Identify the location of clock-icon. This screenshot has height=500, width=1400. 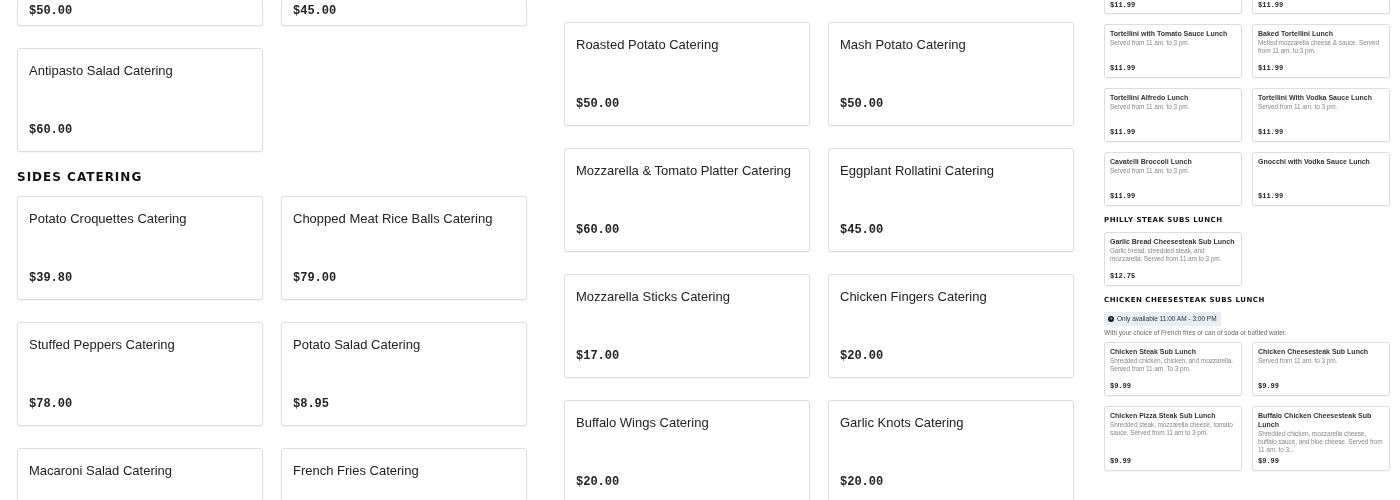
(1111, 319).